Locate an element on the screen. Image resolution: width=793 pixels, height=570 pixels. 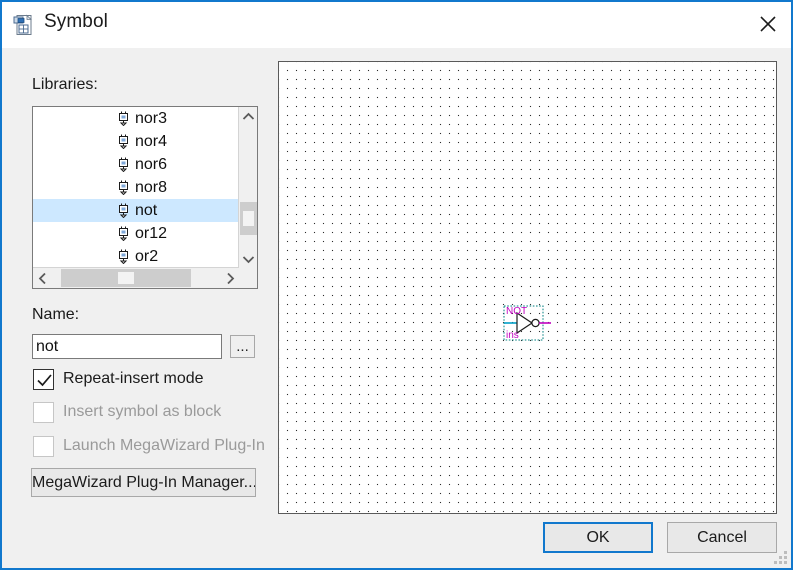
symbol-pin-text: ins is located at coordinates (512, 335).